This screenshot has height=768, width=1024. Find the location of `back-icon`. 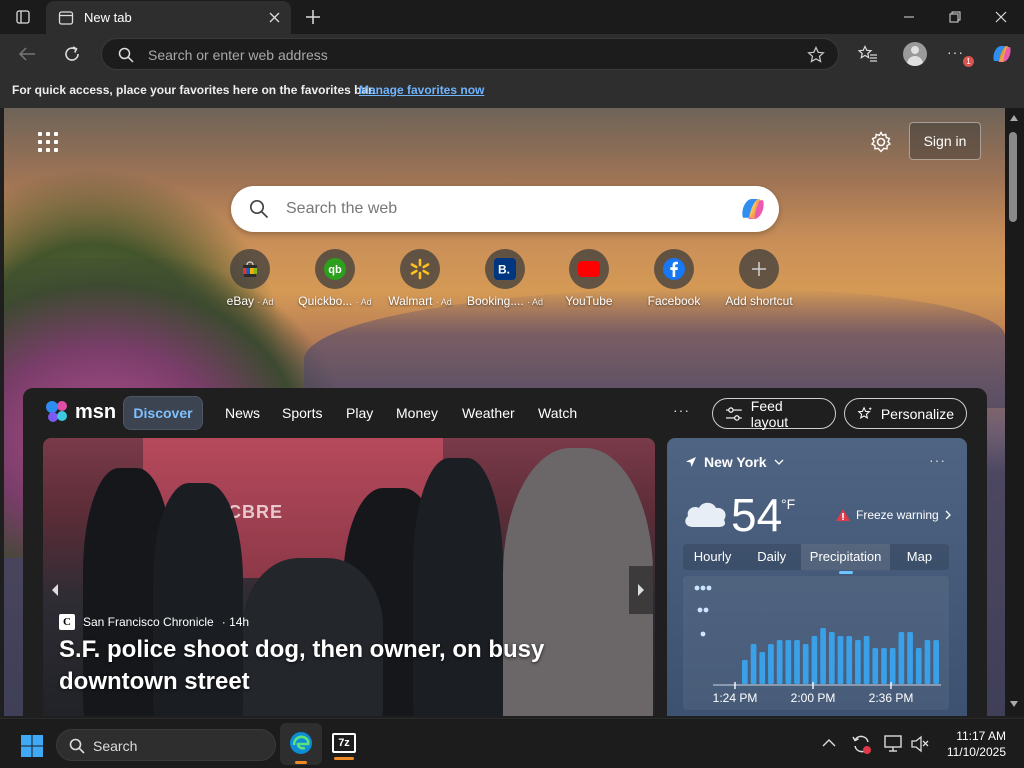

back-icon is located at coordinates (27, 54).